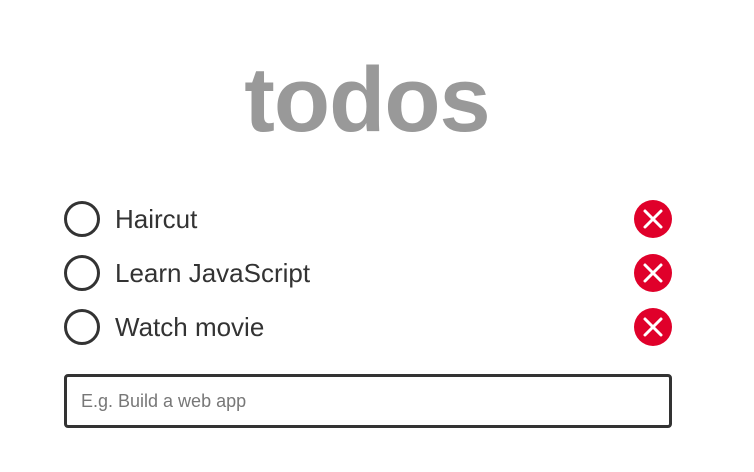 This screenshot has width=754, height=472. I want to click on todo-label: Learn JavaScript, so click(213, 273).